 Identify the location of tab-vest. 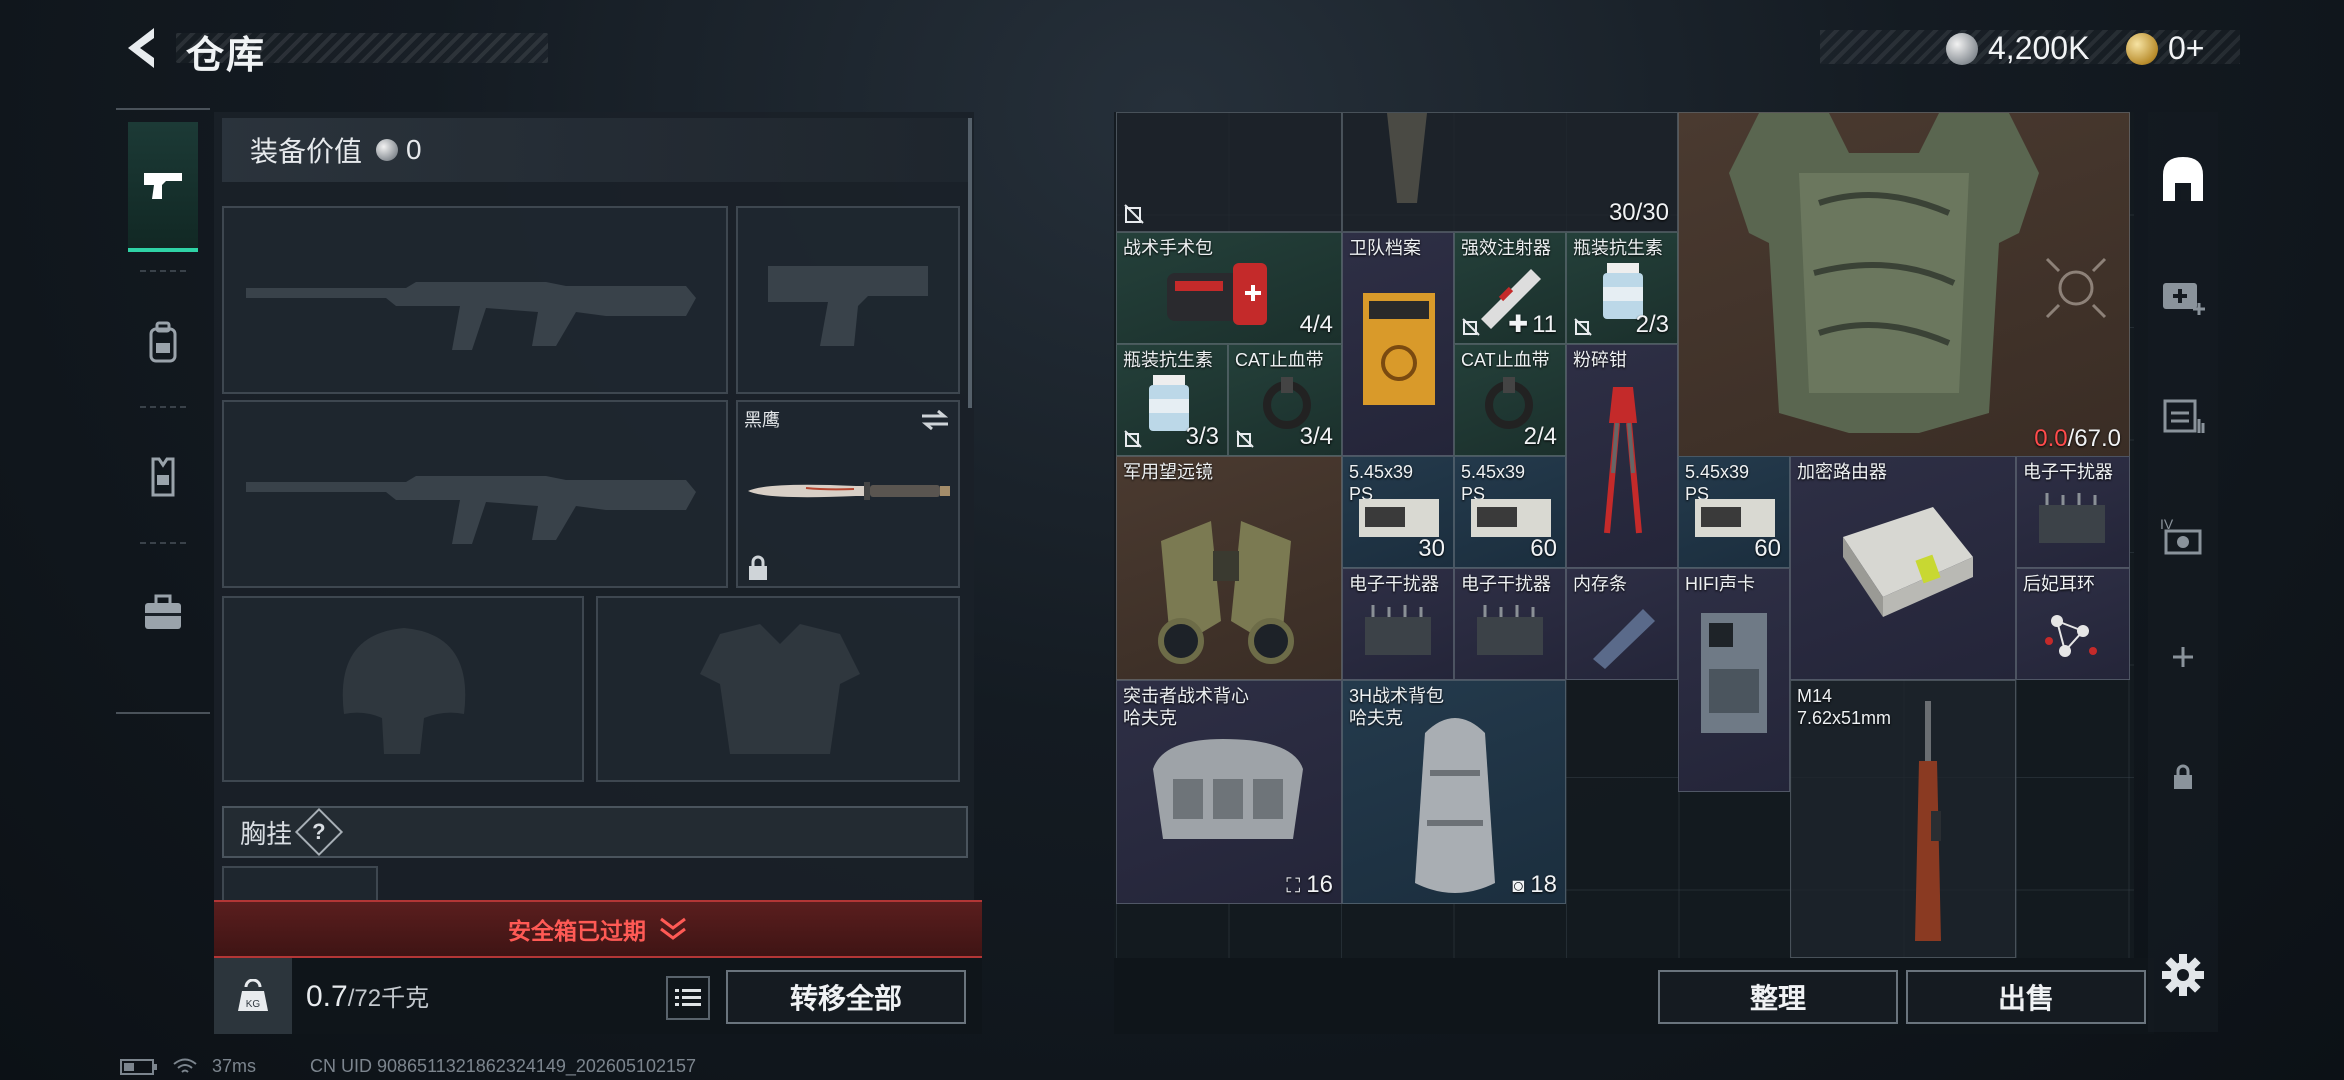
(163, 477).